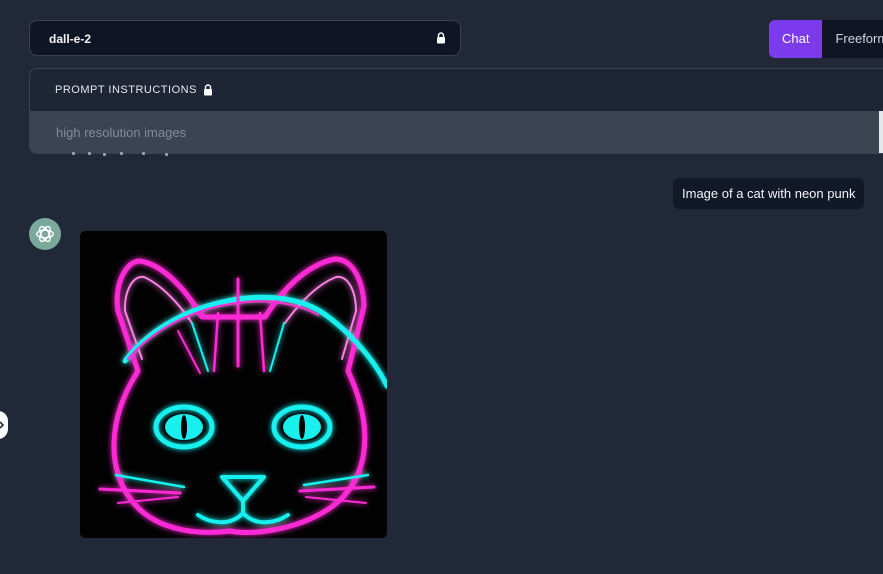  Describe the element at coordinates (852, 39) in the screenshot. I see `mode-freeform-button: Freeform` at that location.